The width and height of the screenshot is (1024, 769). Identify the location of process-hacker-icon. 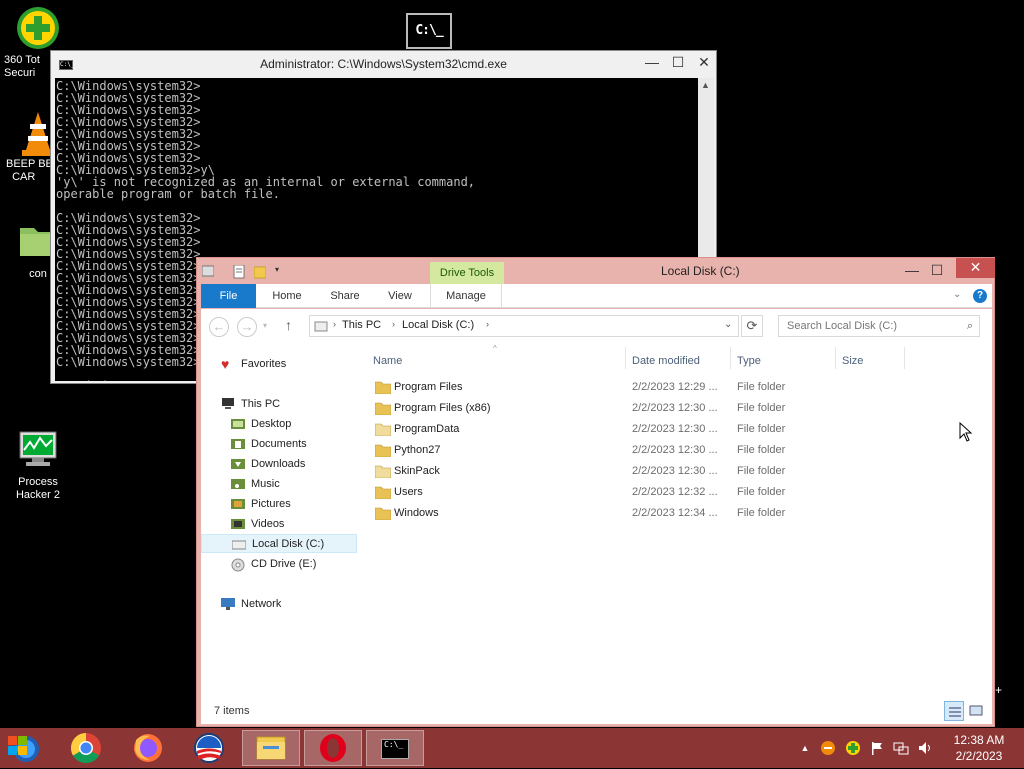
(38, 450).